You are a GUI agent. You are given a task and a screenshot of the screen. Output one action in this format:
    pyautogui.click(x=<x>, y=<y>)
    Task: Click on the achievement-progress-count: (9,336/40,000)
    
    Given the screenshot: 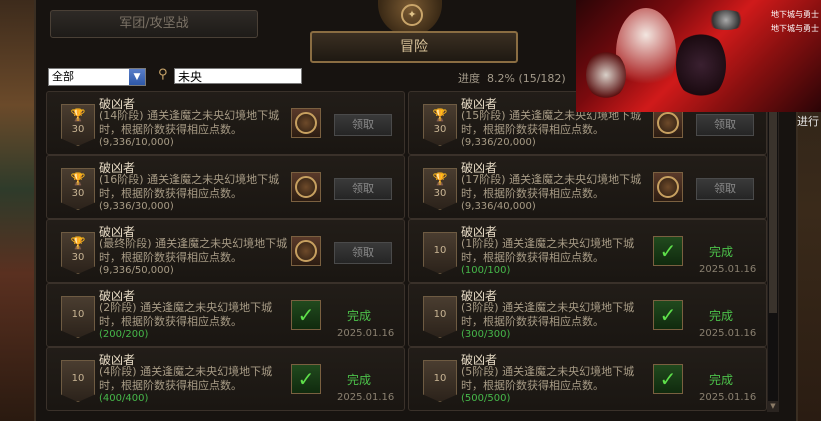 What is the action you would take?
    pyautogui.click(x=498, y=206)
    